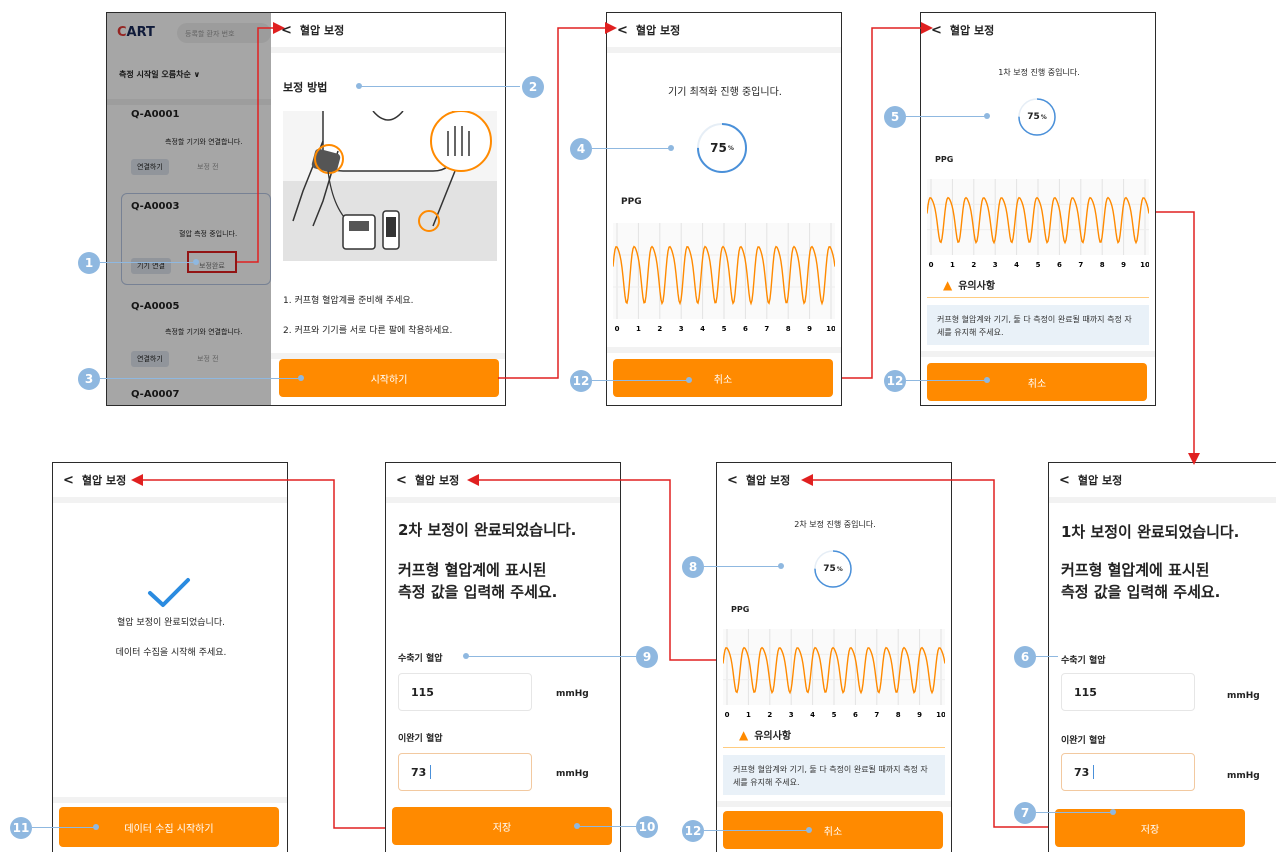 This screenshot has height=852, width=1276. Describe the element at coordinates (1025, 657) in the screenshot. I see `callout-6: 6` at that location.